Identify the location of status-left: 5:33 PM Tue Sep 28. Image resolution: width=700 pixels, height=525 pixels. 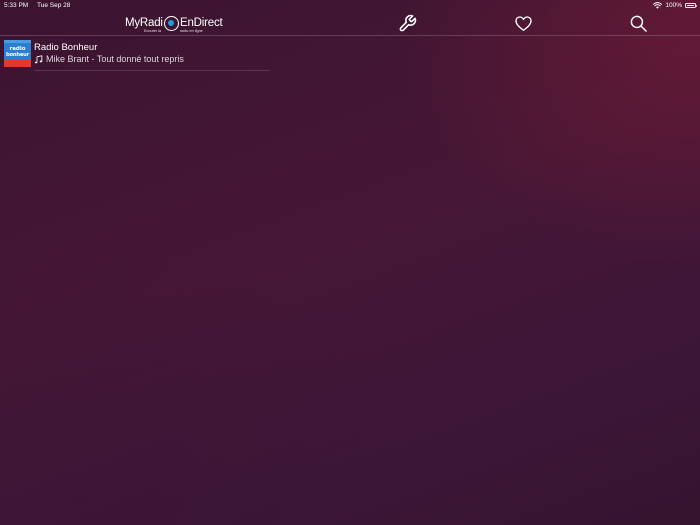
(37, 5).